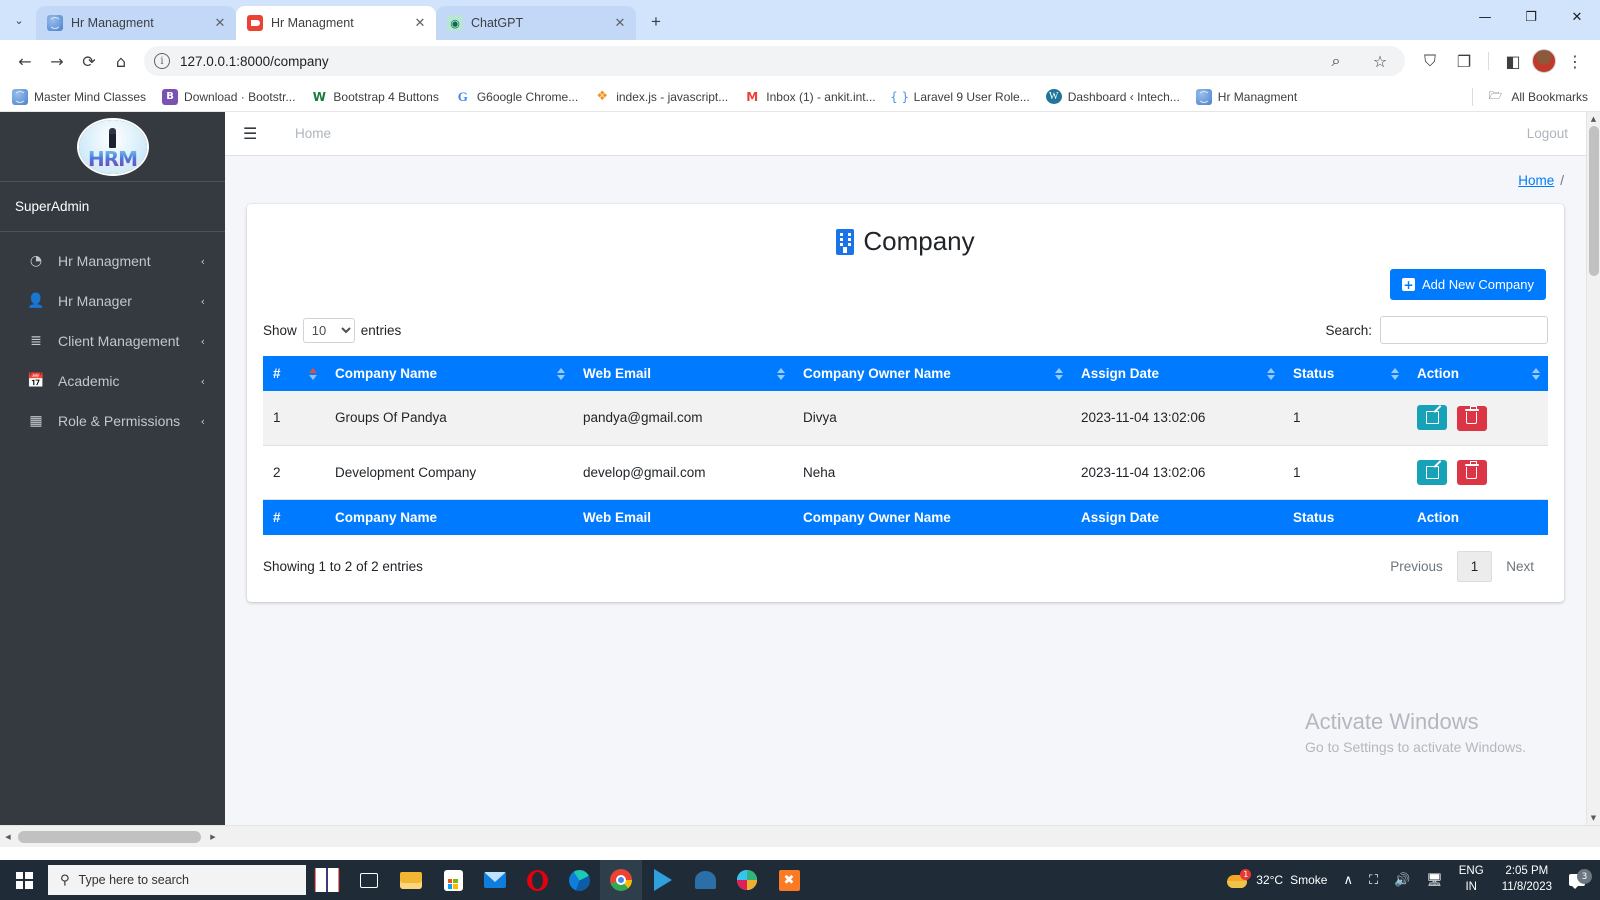 The image size is (1600, 900). I want to click on entries-label: entries, so click(381, 330).